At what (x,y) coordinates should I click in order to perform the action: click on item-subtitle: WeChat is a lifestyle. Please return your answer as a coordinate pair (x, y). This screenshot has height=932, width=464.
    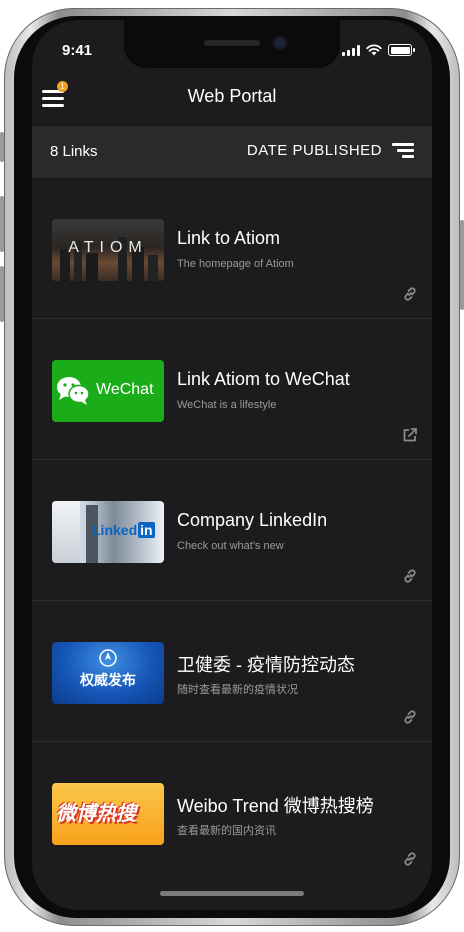
    Looking at the image, I should click on (227, 405).